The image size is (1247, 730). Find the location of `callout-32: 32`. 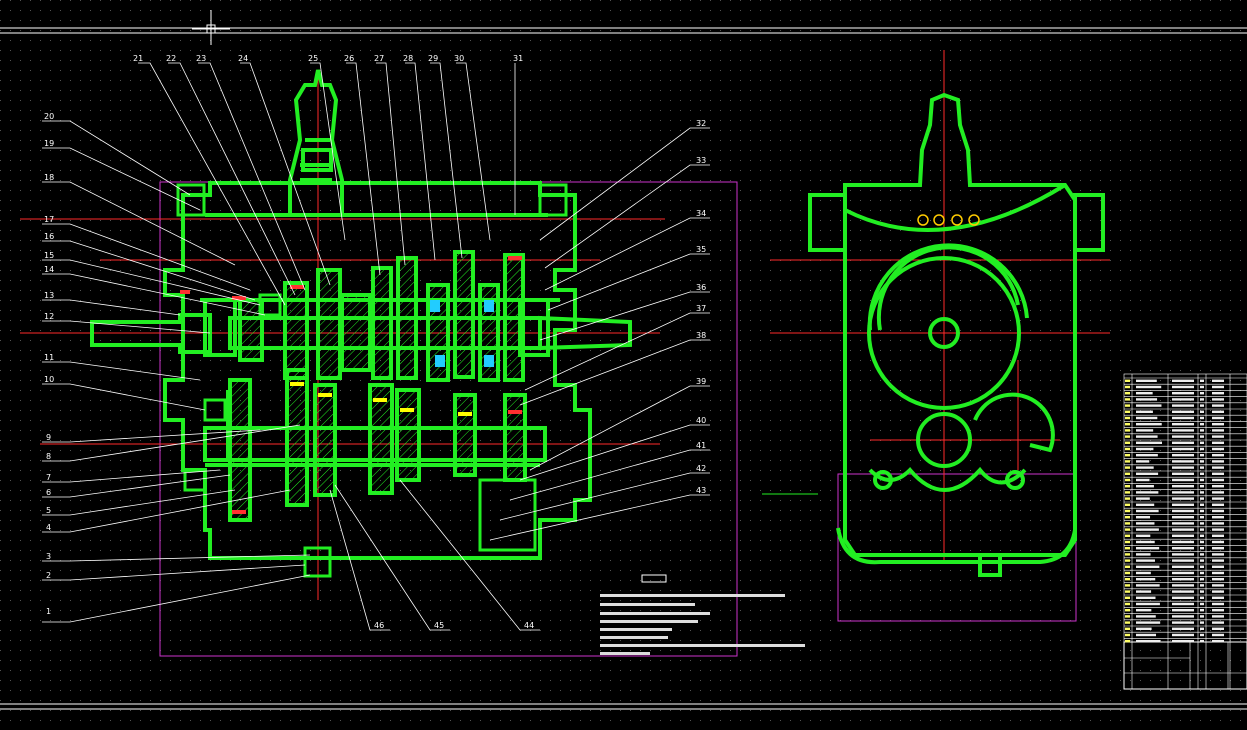

callout-32: 32 is located at coordinates (701, 123).